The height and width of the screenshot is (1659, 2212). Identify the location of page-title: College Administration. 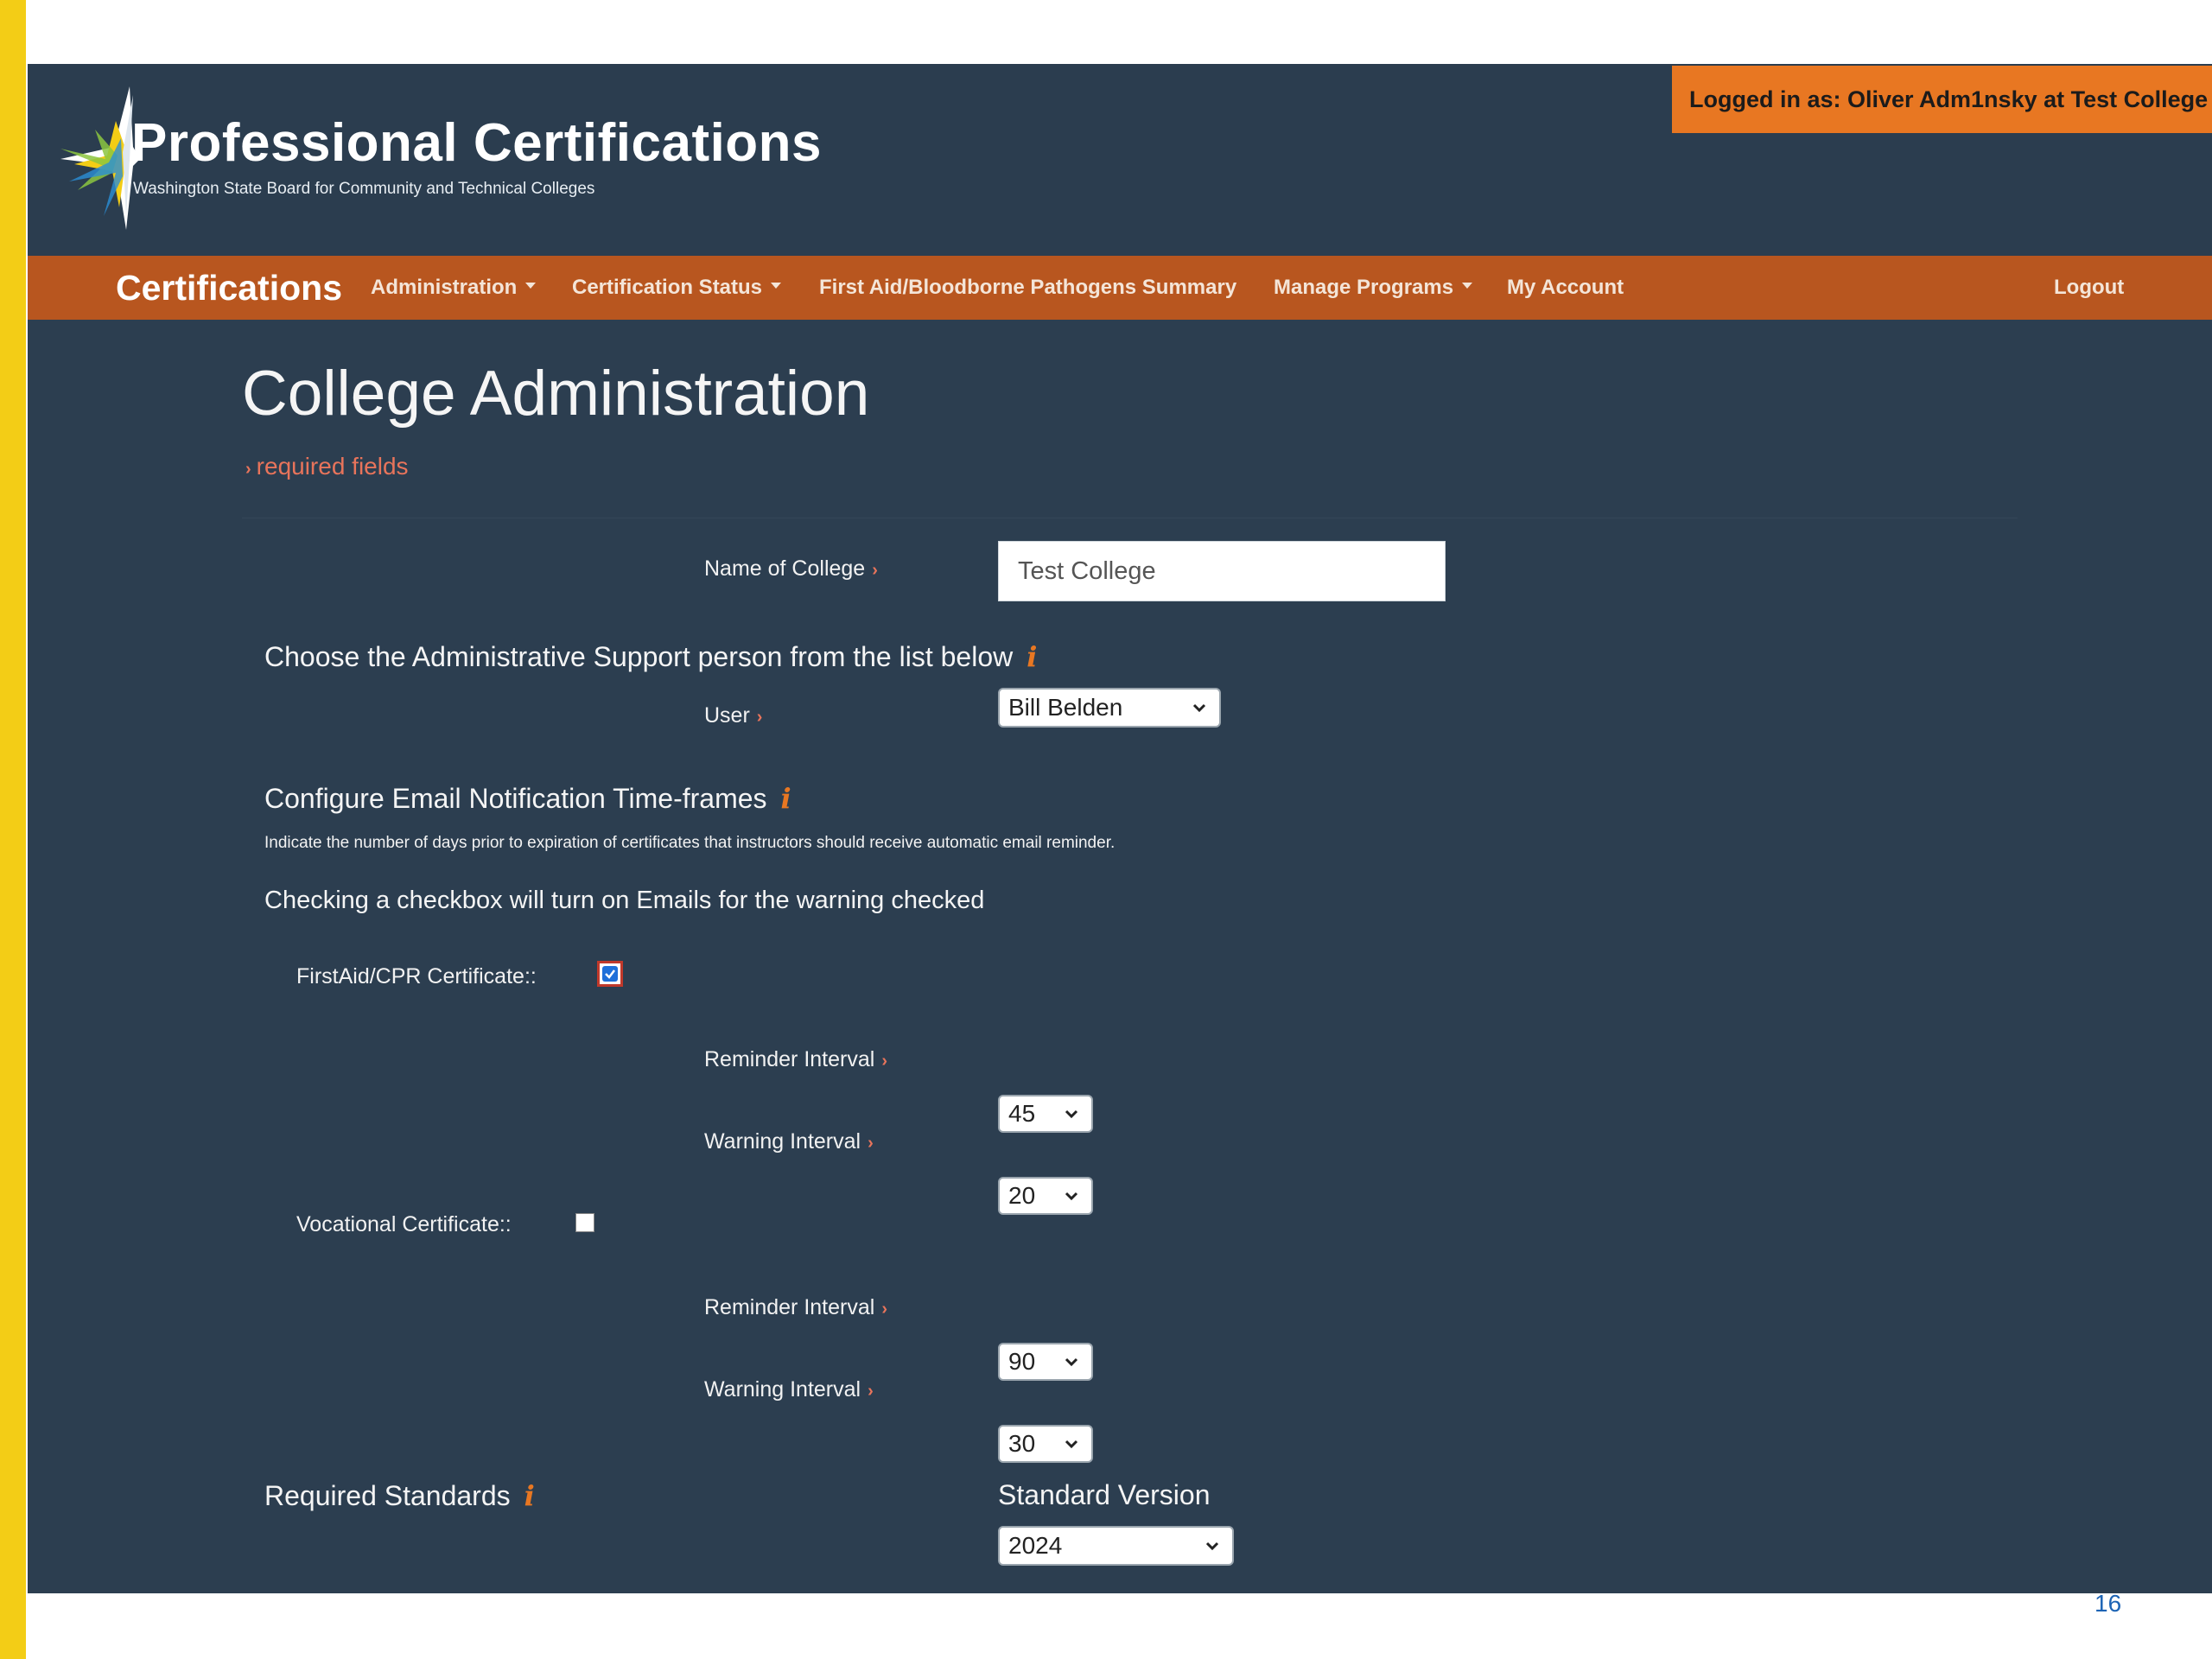
(556, 394).